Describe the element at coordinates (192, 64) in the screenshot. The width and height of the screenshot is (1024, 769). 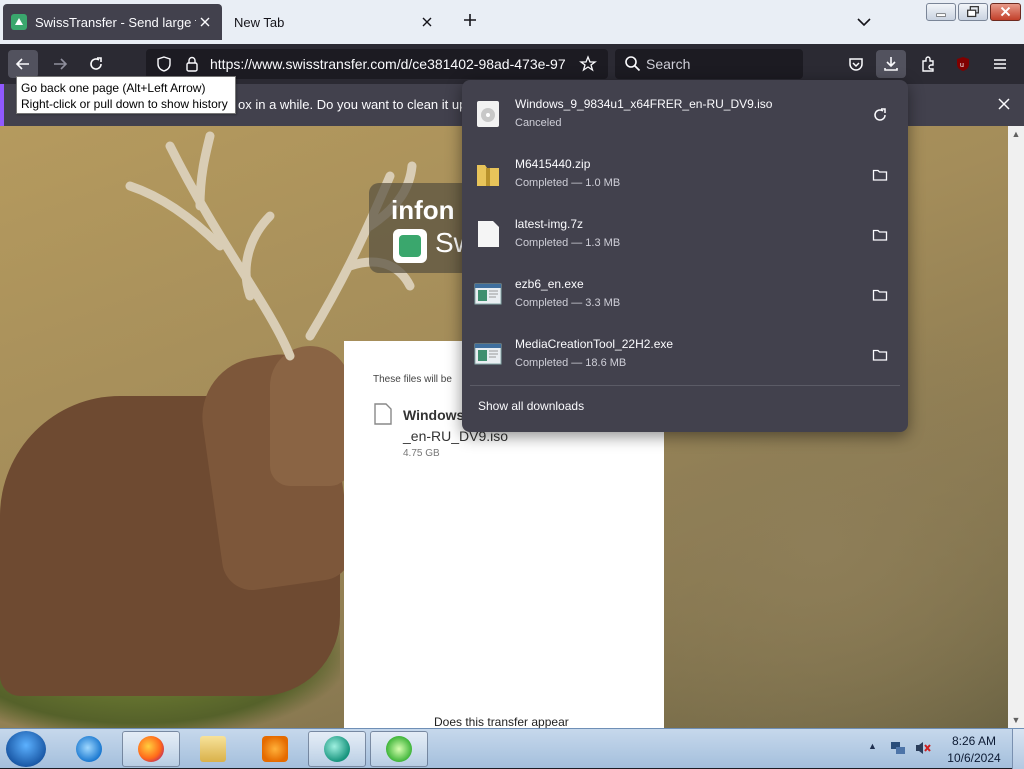
I see `lock-icon` at that location.